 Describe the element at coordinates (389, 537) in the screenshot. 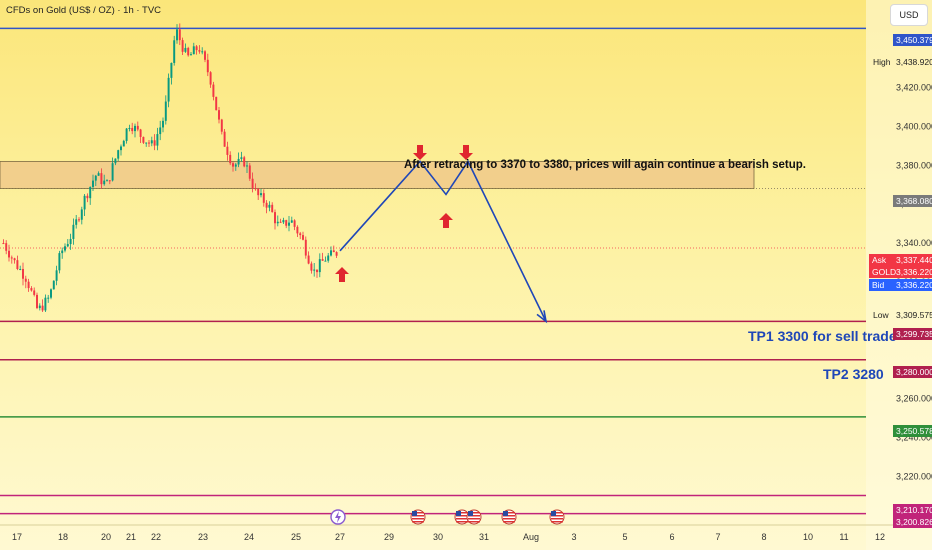

I see `x-tick-label: 29` at that location.